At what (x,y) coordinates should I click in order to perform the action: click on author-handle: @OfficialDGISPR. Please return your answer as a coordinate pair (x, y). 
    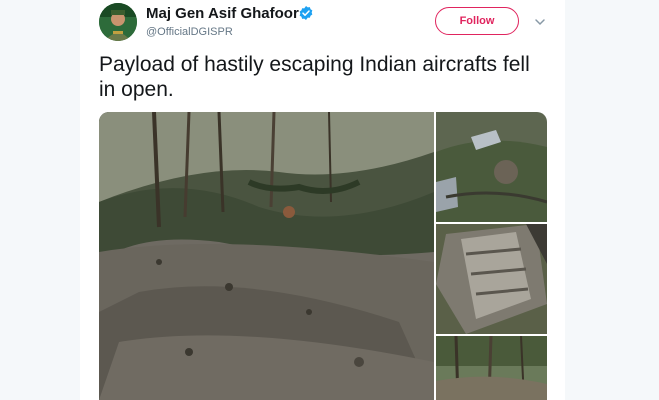
    Looking at the image, I should click on (189, 32).